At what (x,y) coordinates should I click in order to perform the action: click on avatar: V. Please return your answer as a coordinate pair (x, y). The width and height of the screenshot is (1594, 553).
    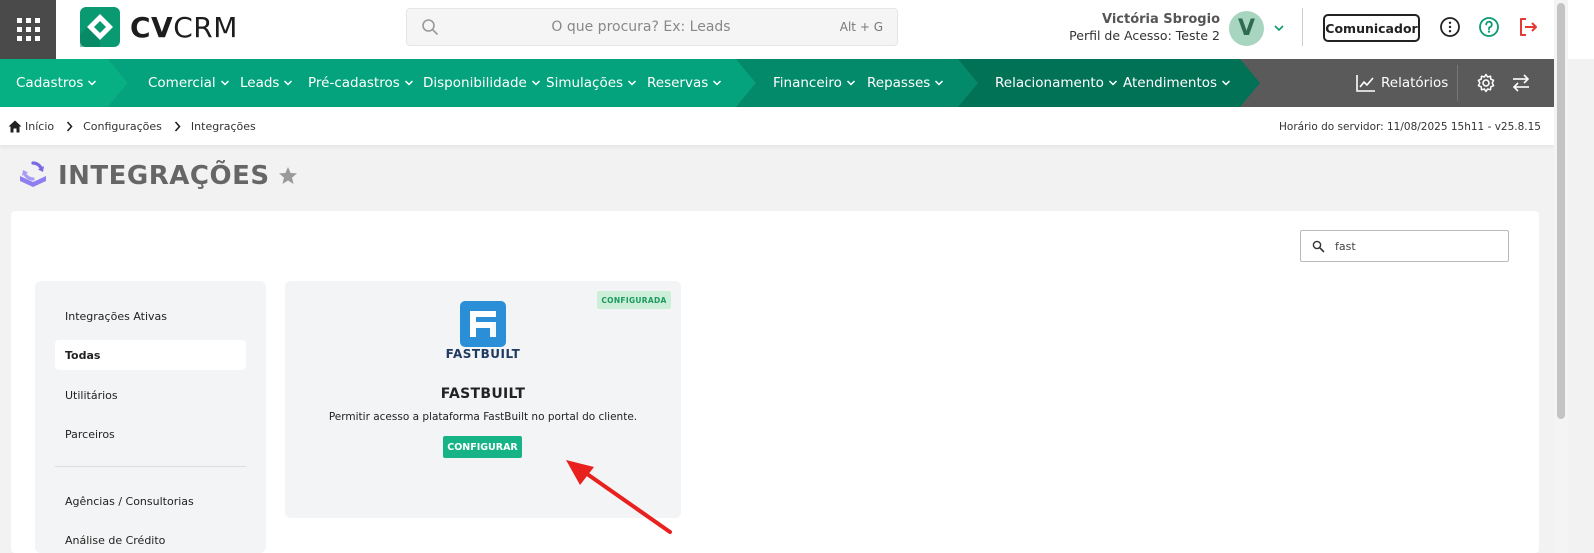
    Looking at the image, I should click on (1246, 28).